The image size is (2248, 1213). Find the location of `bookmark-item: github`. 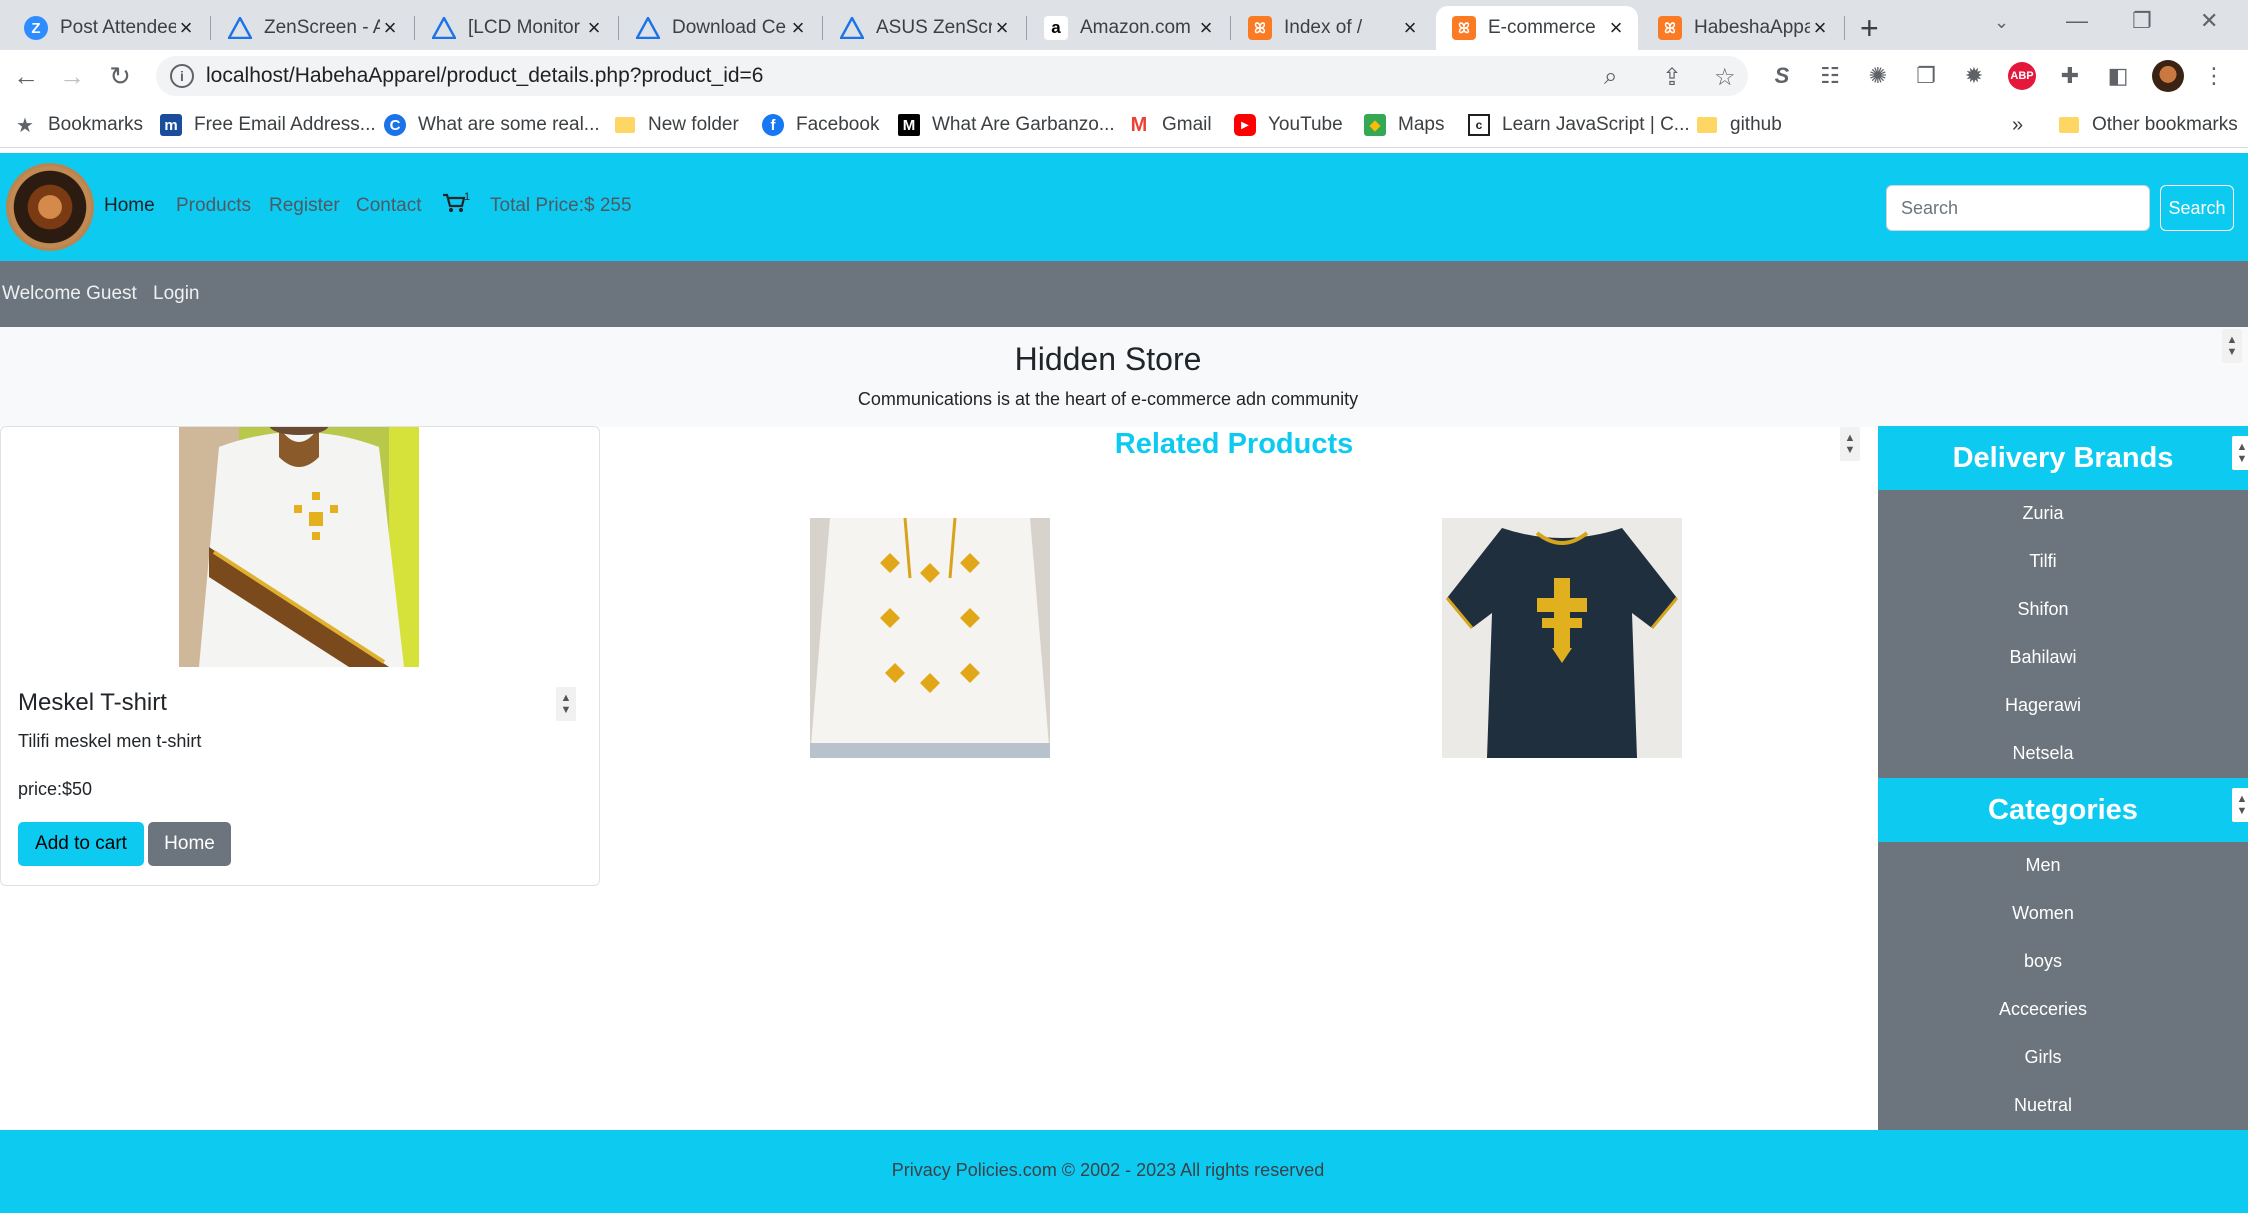

bookmark-item: github is located at coordinates (1739, 125).